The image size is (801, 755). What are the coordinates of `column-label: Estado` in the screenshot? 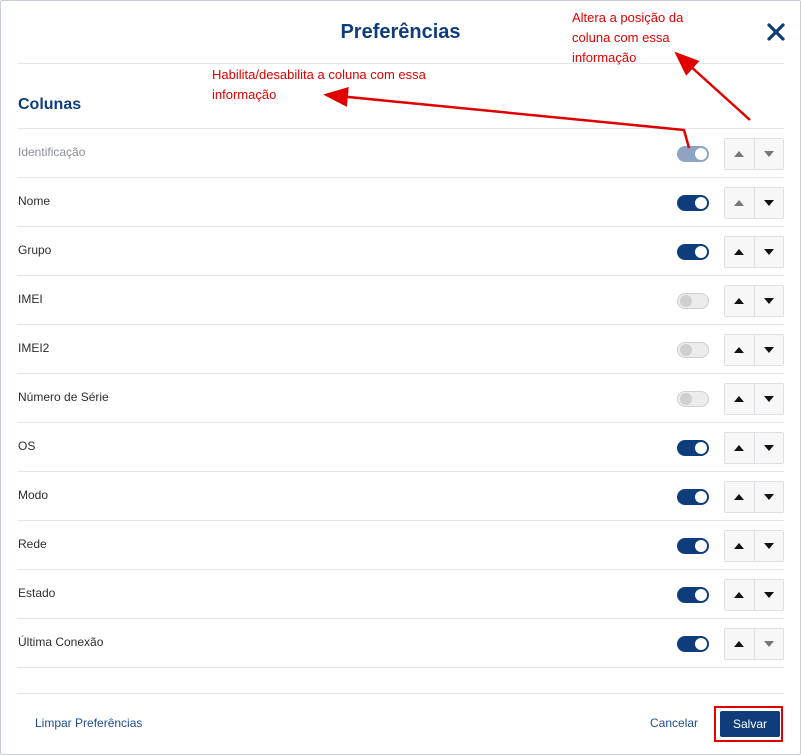 It's located at (37, 593).